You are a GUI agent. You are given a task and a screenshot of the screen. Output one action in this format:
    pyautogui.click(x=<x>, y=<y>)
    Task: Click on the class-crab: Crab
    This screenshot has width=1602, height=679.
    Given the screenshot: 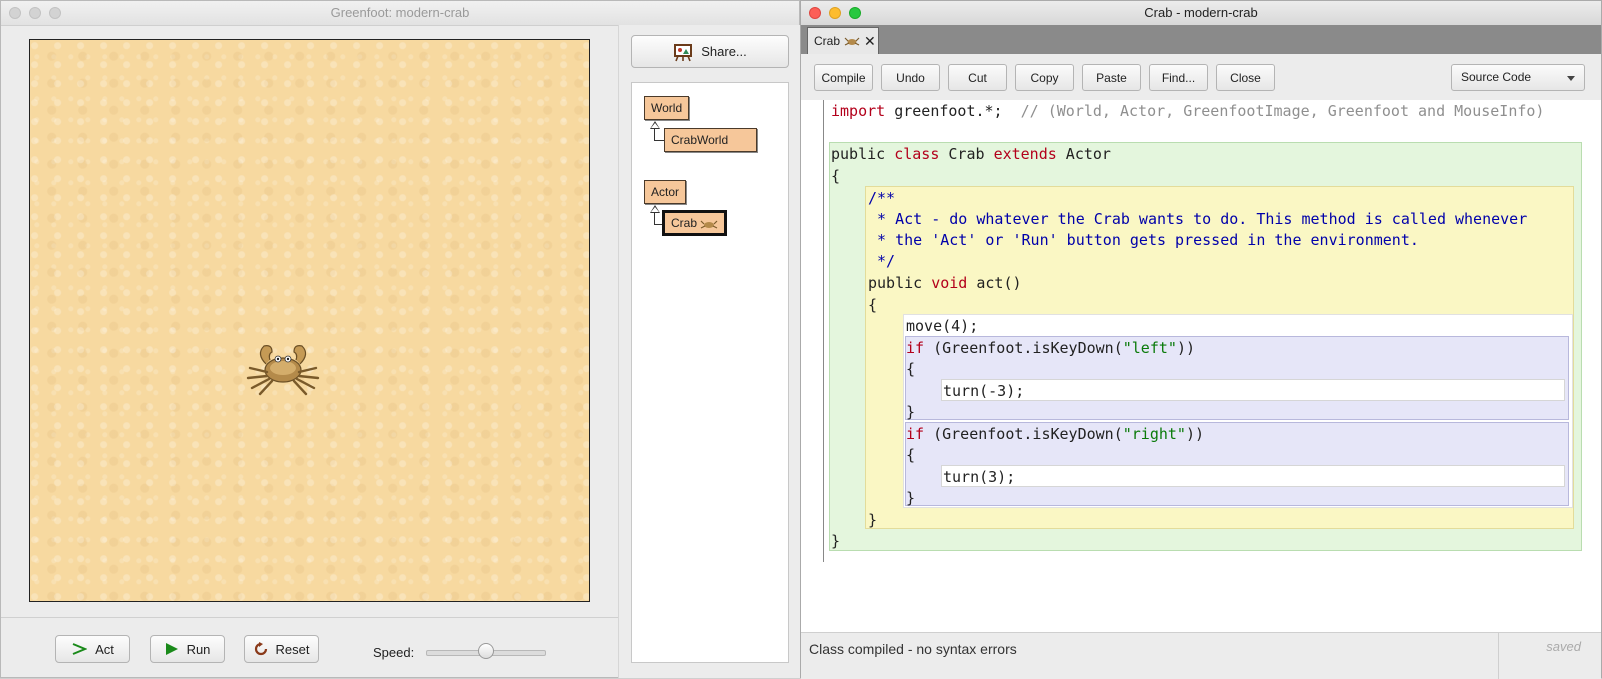 What is the action you would take?
    pyautogui.click(x=695, y=223)
    